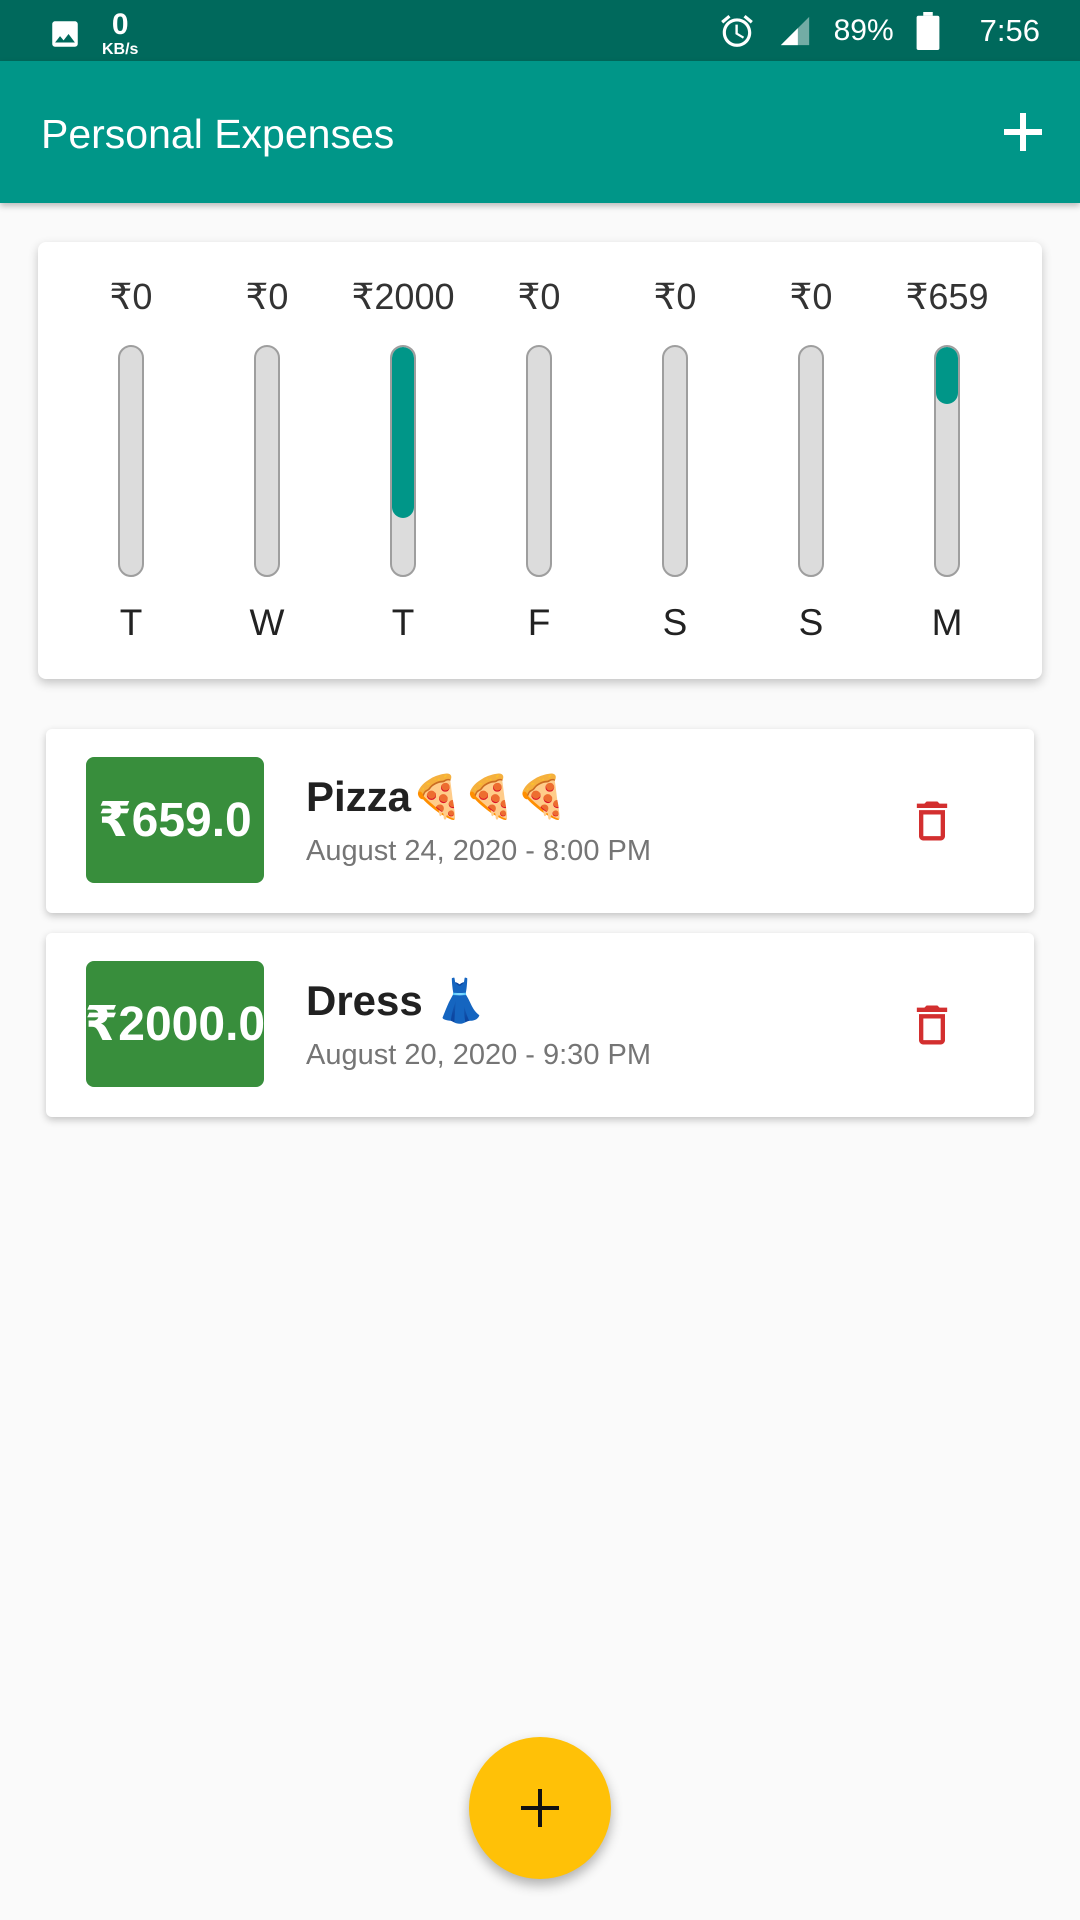  What do you see at coordinates (120, 24) in the screenshot?
I see `network-speed-value: 0` at bounding box center [120, 24].